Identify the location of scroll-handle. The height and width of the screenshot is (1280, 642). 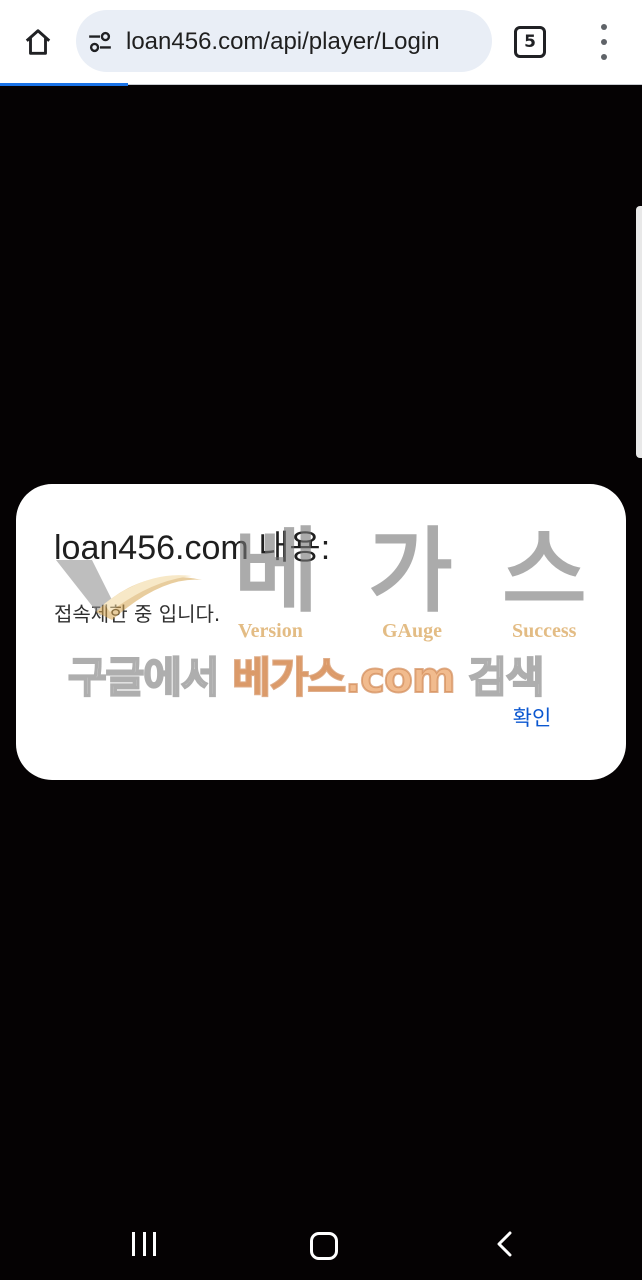
(639, 332).